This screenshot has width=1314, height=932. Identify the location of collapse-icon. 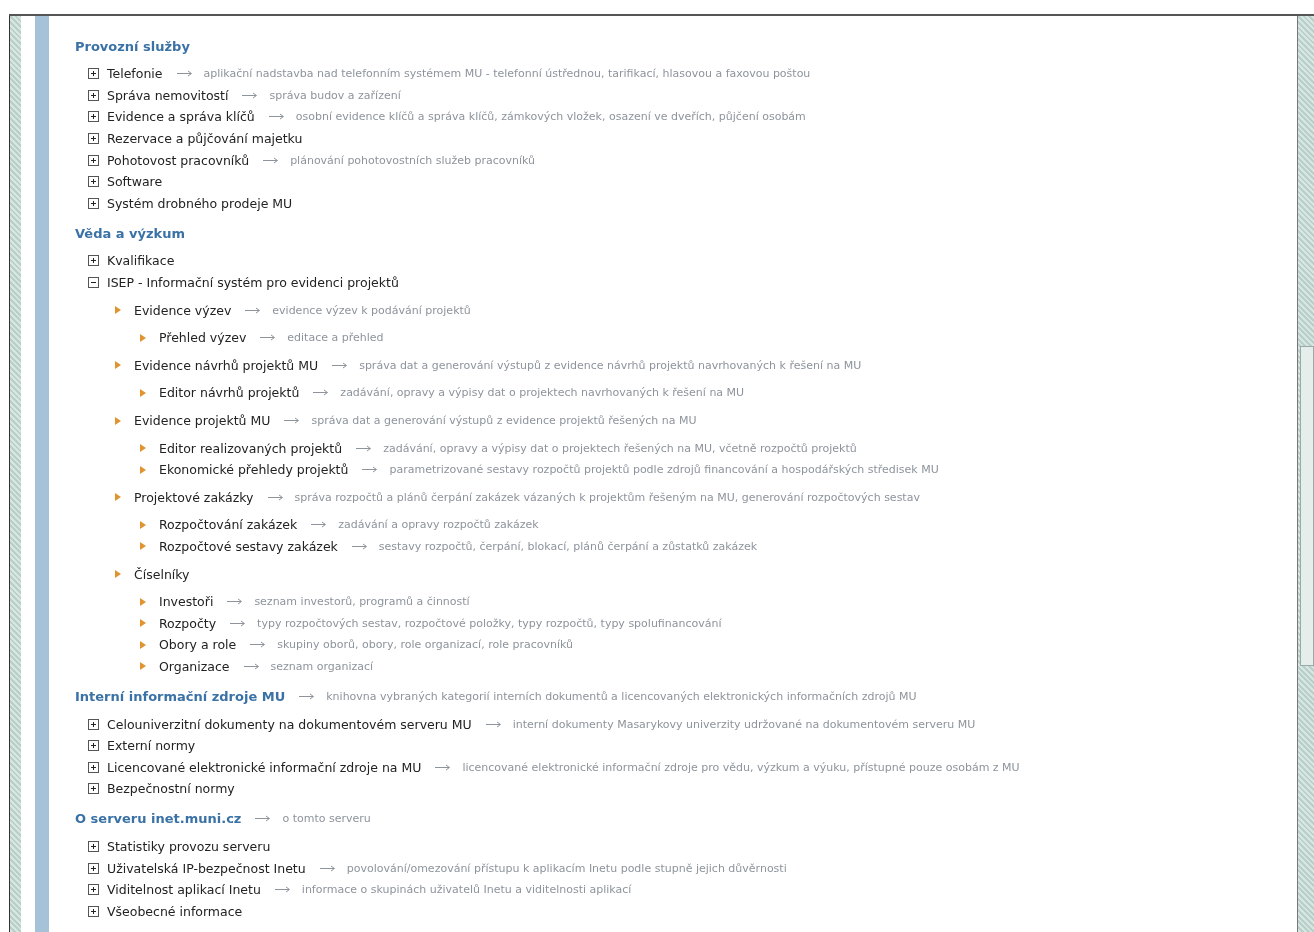
(93, 283).